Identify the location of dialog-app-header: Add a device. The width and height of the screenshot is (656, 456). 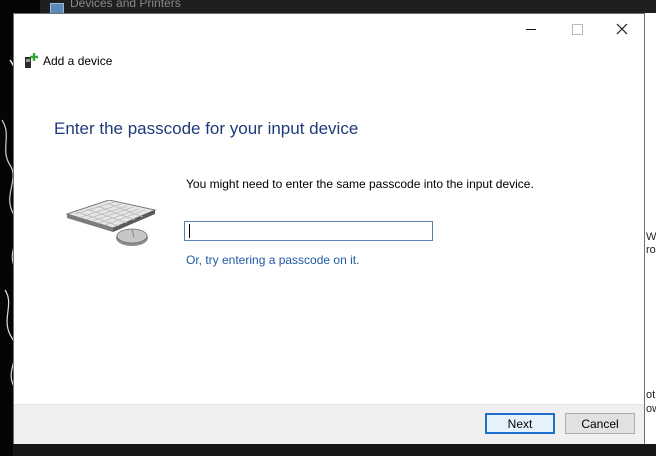
(68, 61).